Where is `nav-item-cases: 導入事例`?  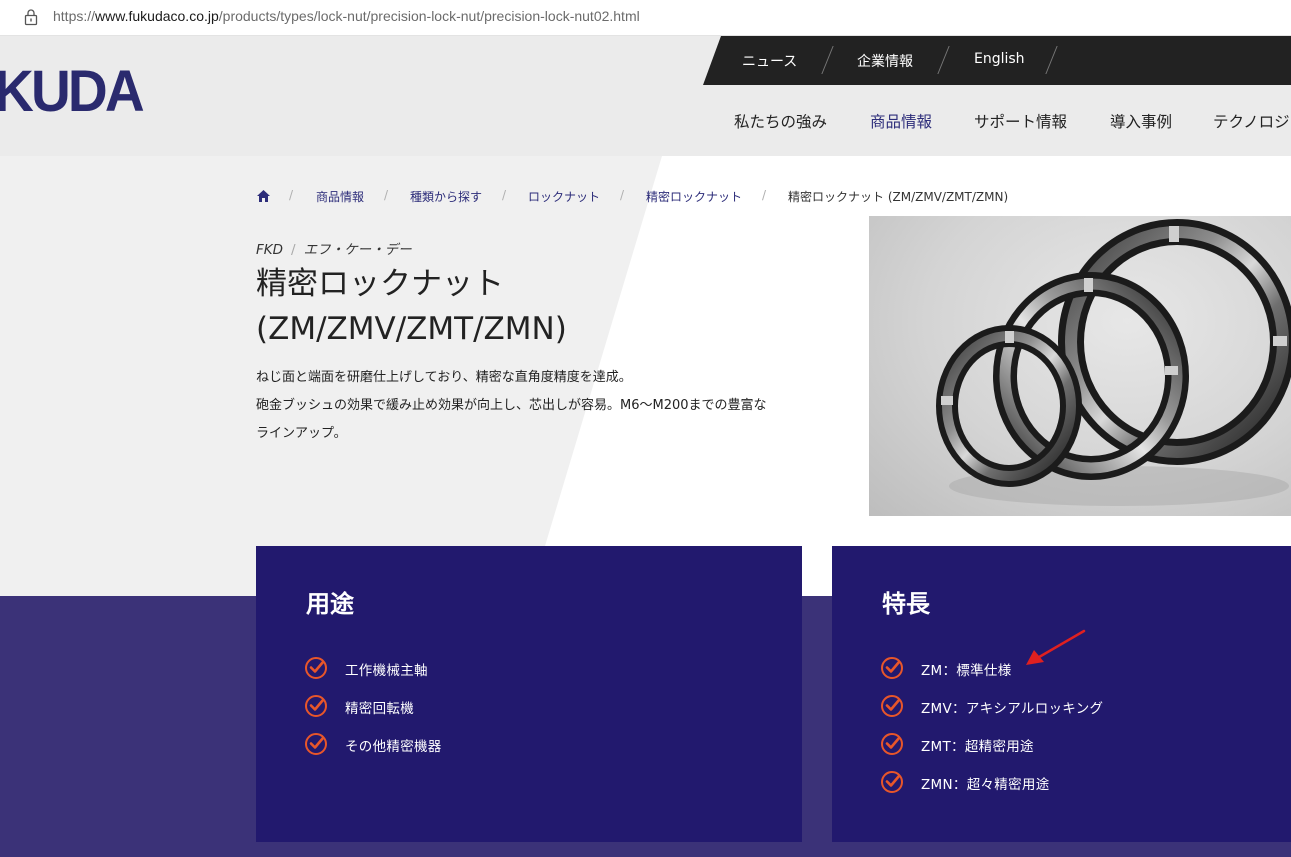
nav-item-cases: 導入事例 is located at coordinates (1141, 121).